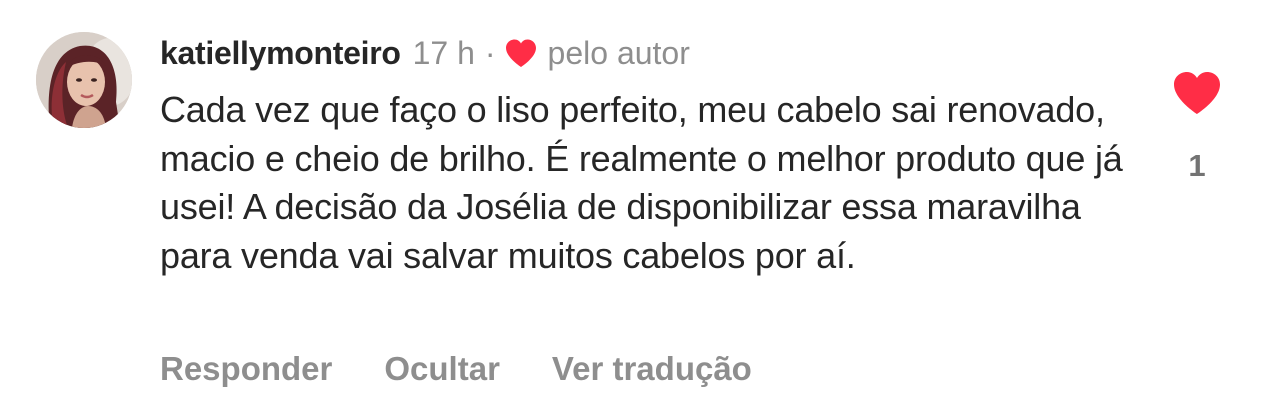 The width and height of the screenshot is (1280, 419). I want to click on avatar, so click(84, 80).